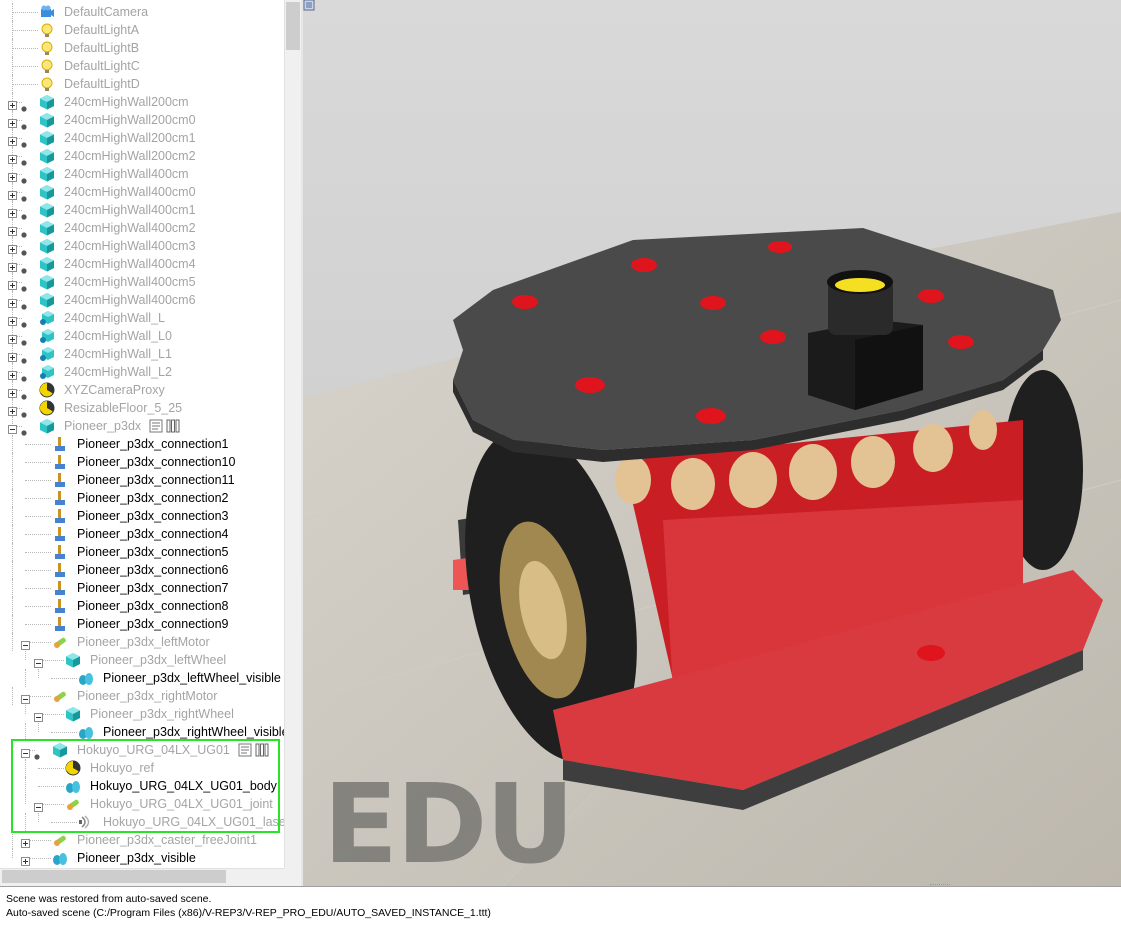  I want to click on tree-item: 240cmHighWall400cm3, so click(142, 246).